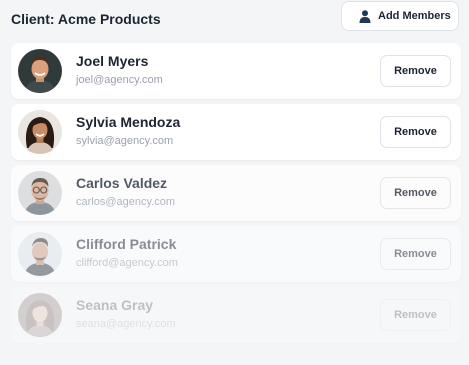  I want to click on member-email: joel@agency.com, so click(119, 80).